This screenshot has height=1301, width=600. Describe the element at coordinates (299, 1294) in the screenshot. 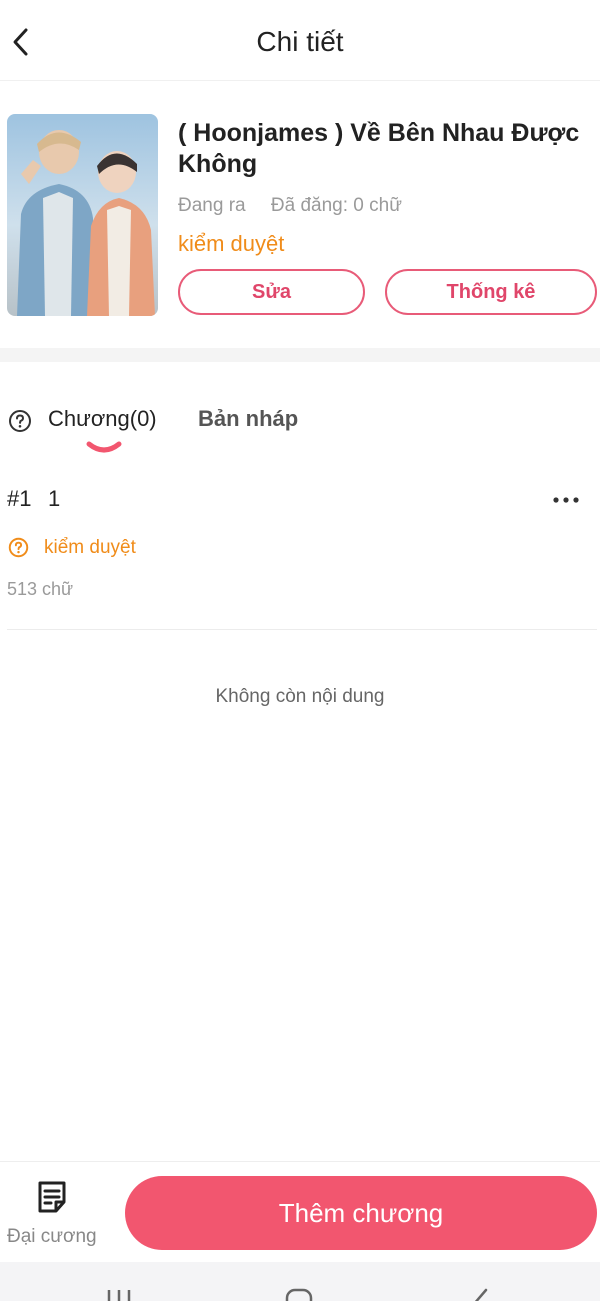

I see `home-icon` at that location.